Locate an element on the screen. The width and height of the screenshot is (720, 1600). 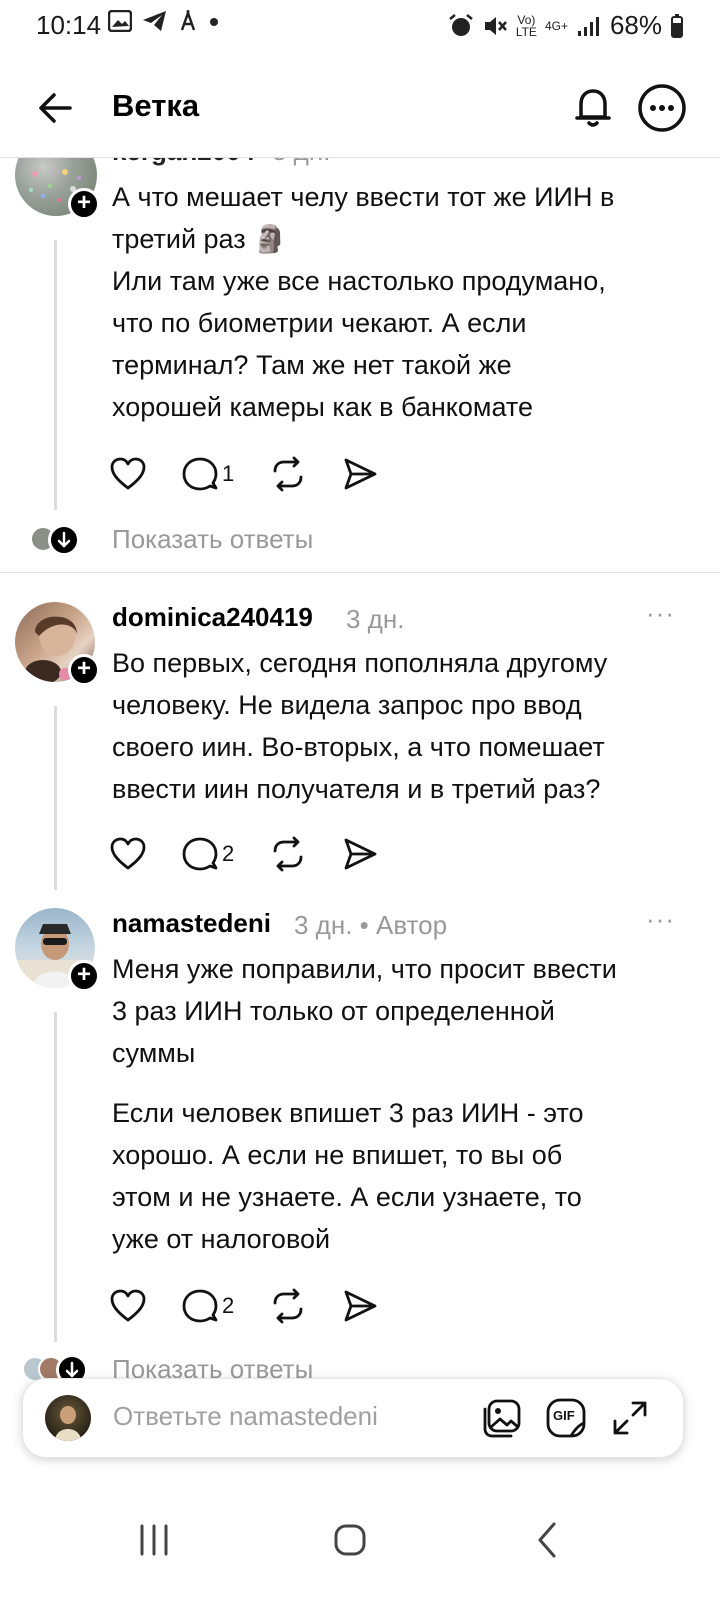
dot-icon is located at coordinates (214, 22).